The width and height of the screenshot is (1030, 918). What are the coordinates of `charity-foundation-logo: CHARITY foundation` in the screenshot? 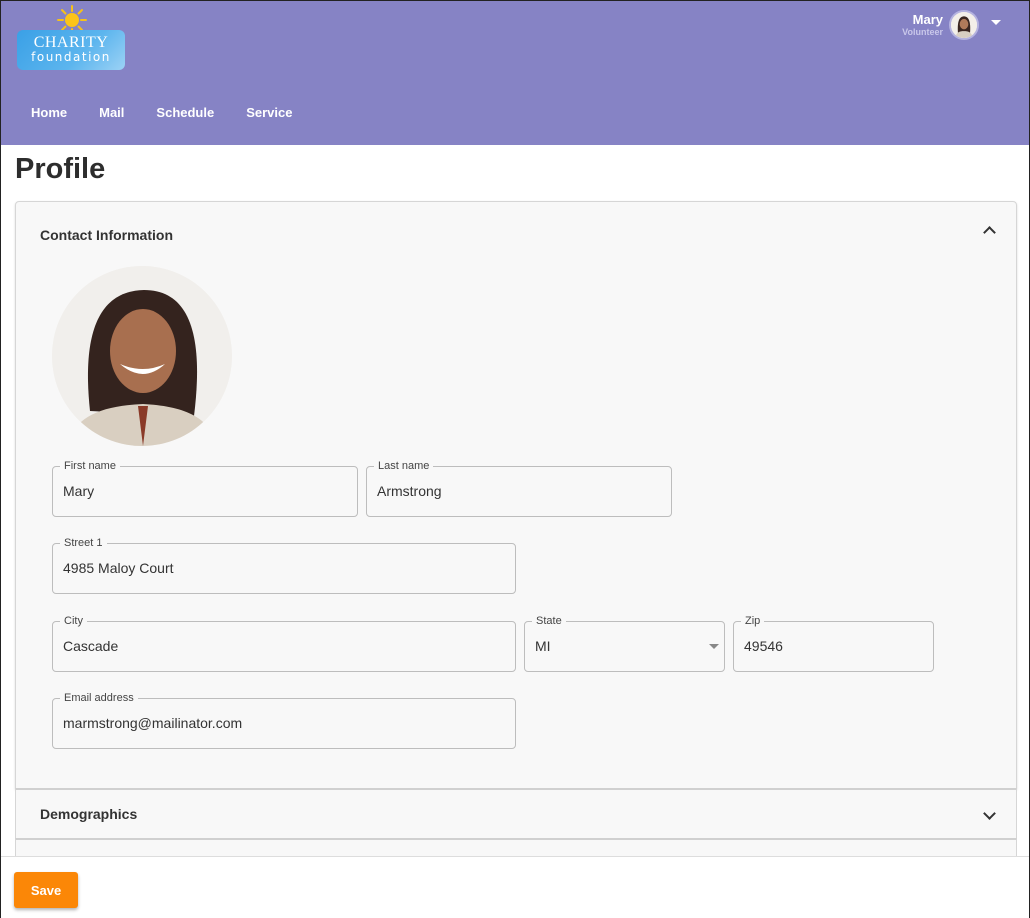 It's located at (73, 38).